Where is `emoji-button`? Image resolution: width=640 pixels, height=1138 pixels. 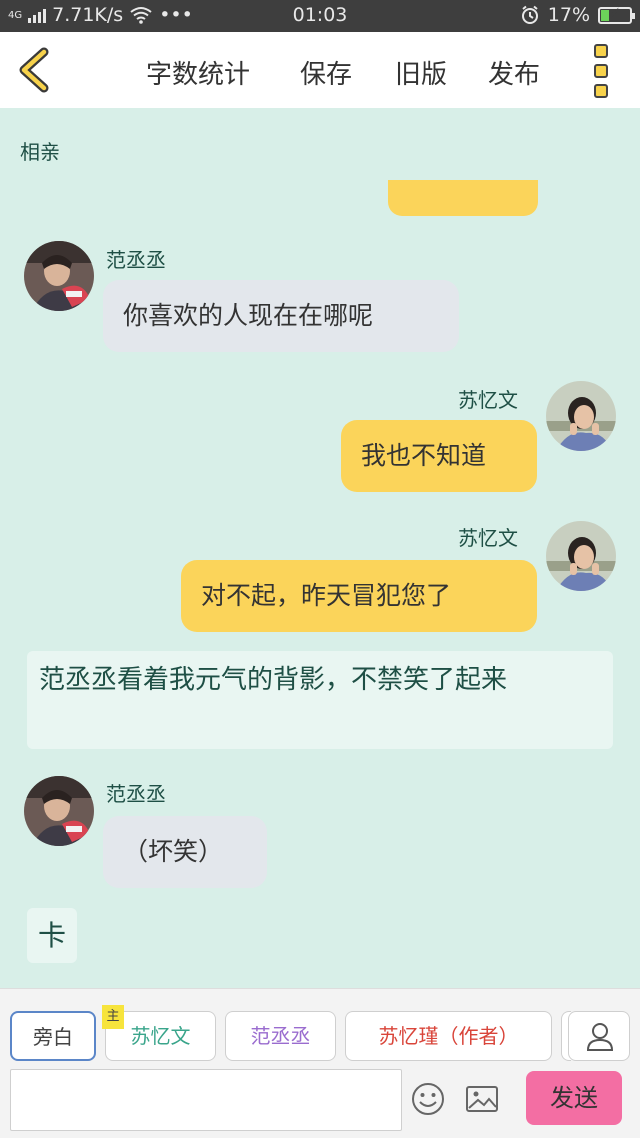 emoji-button is located at coordinates (428, 1099).